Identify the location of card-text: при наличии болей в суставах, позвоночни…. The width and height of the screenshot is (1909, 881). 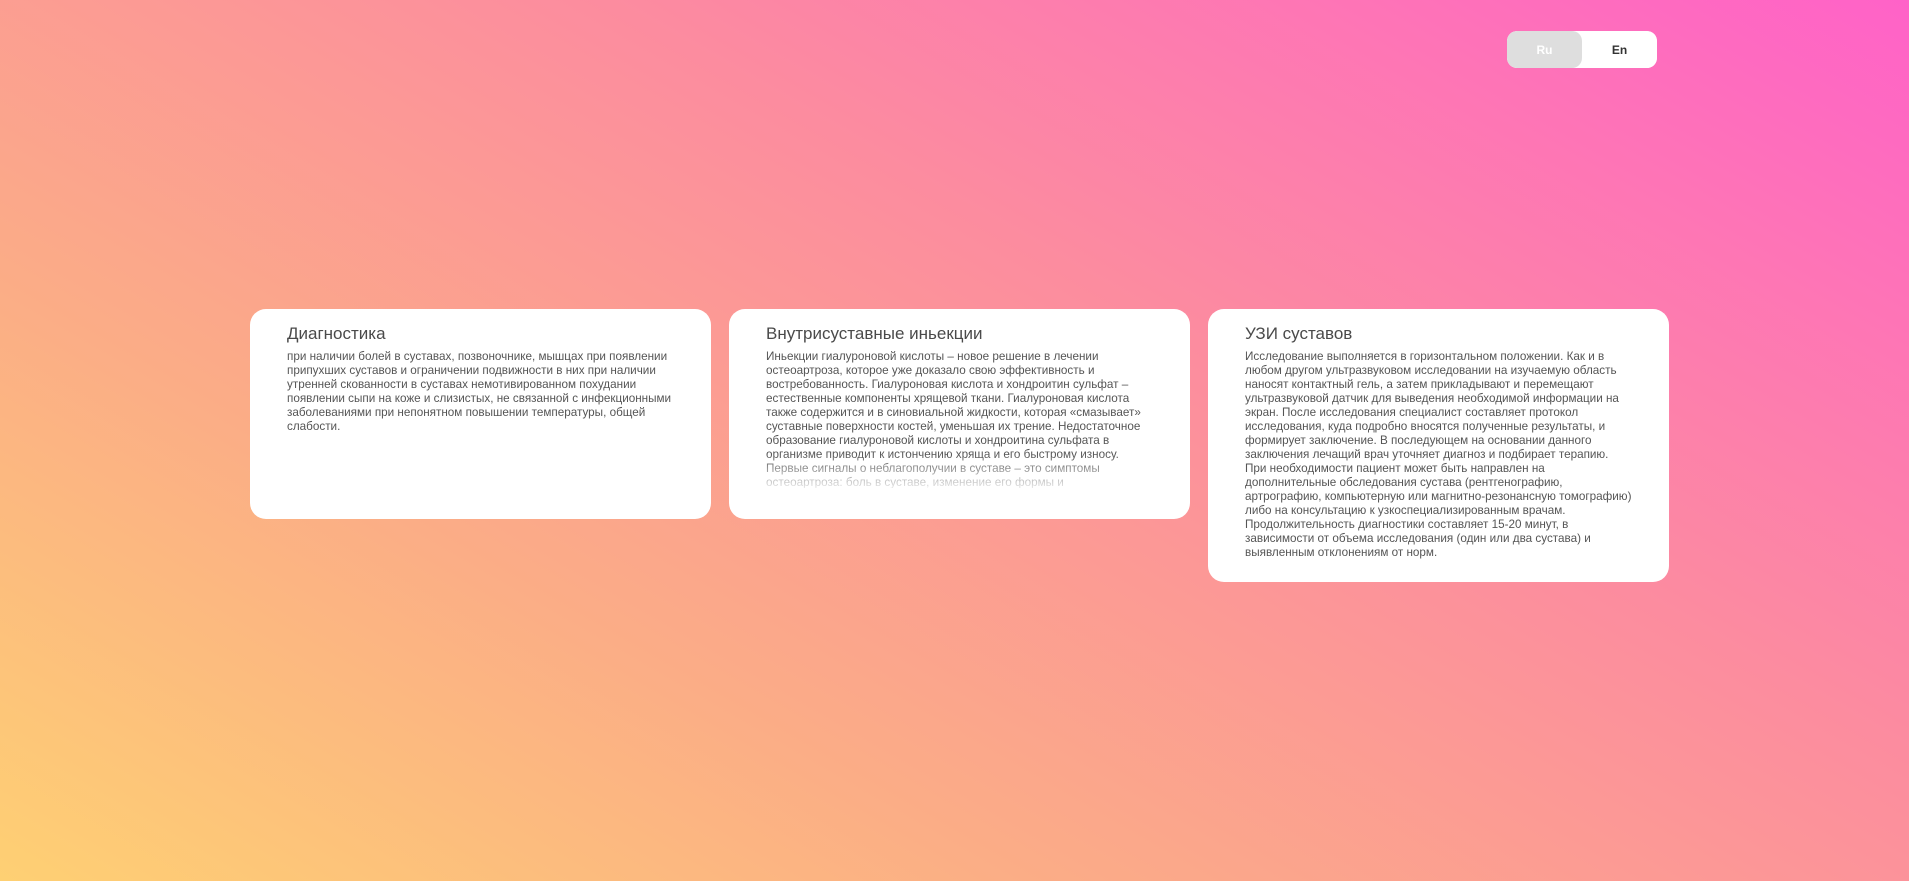
(479, 392).